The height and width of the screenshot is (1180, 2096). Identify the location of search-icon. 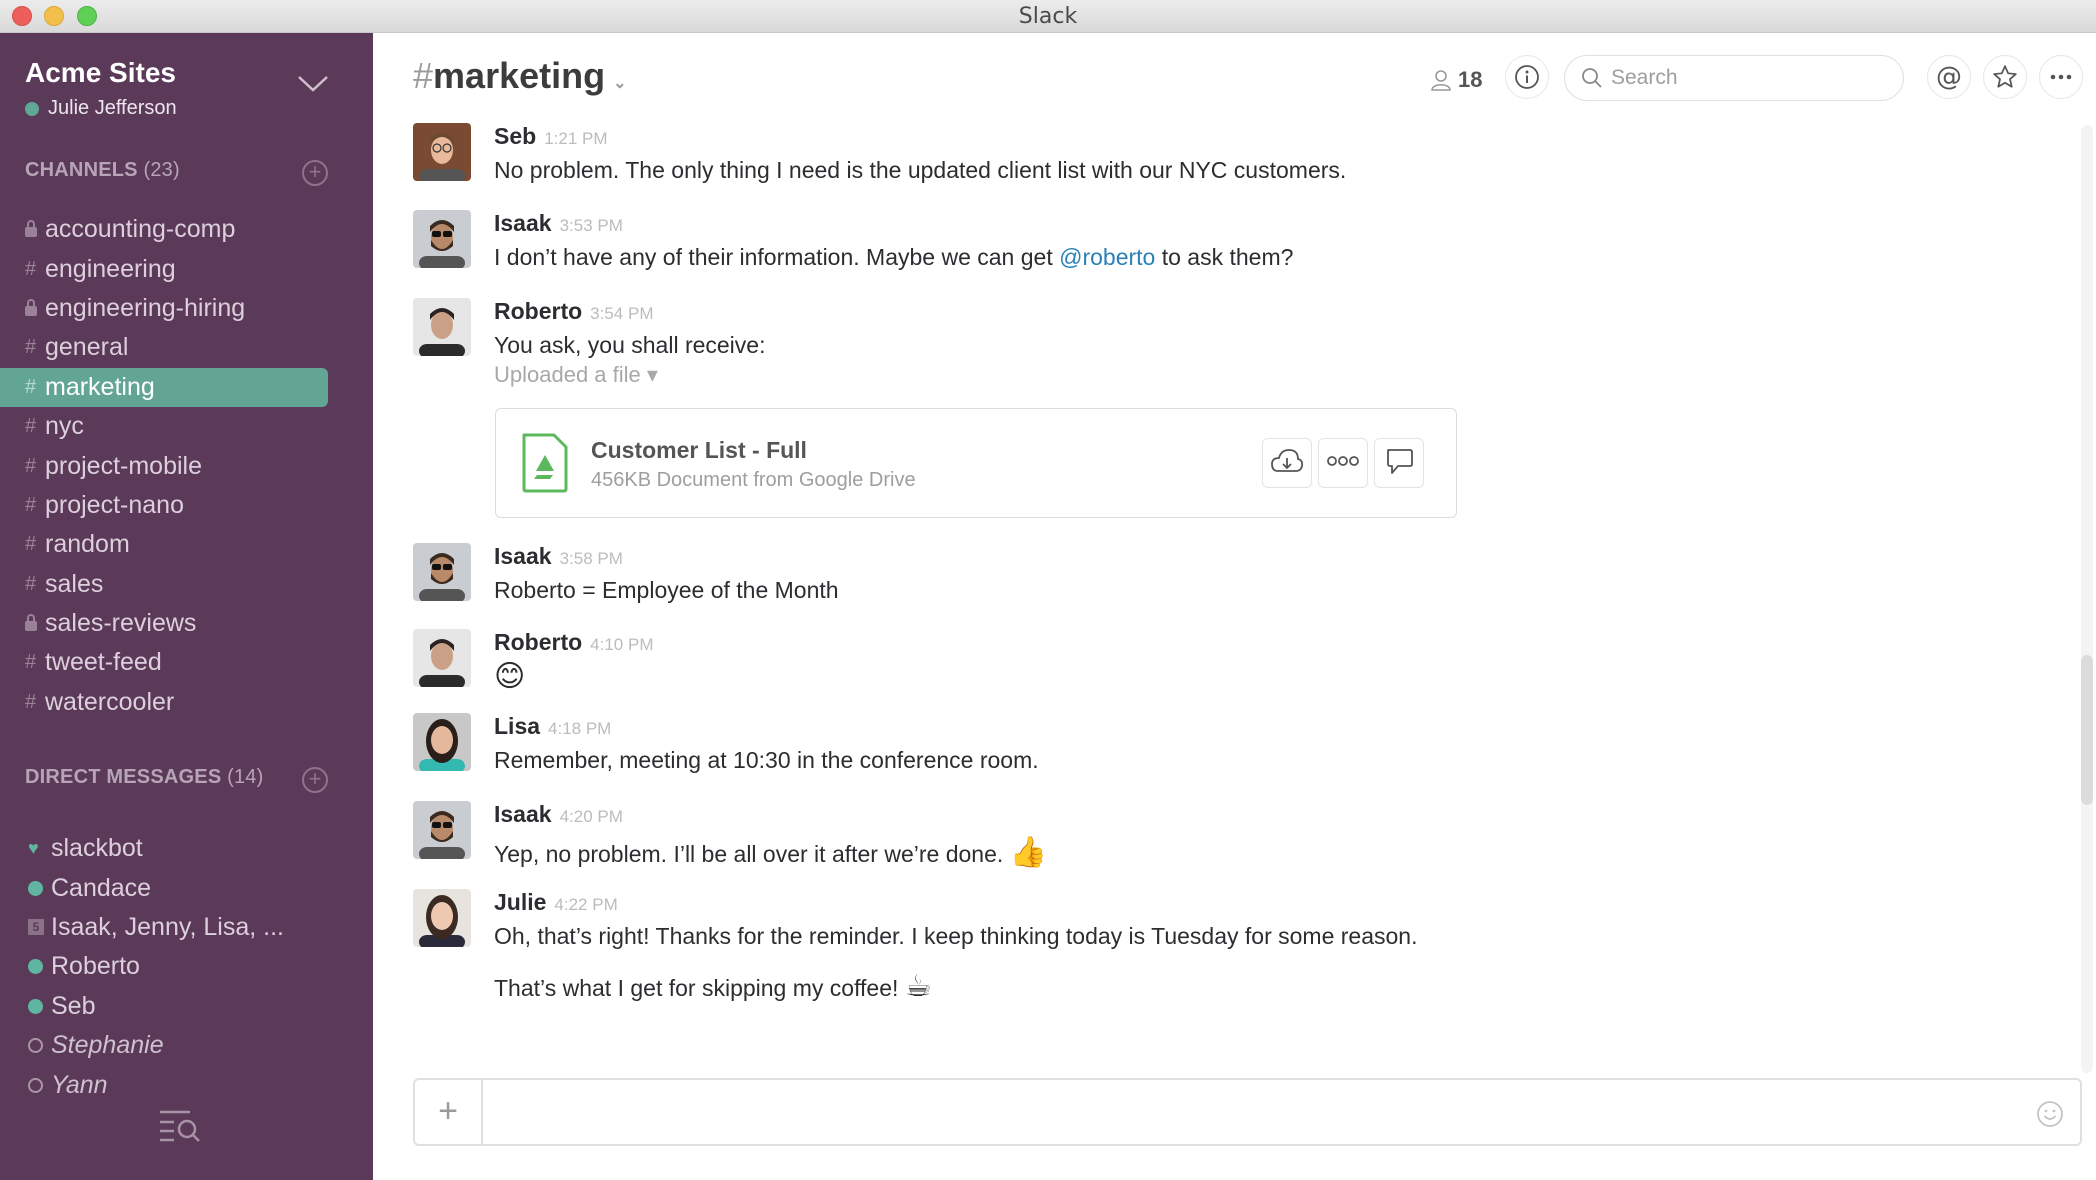
(1592, 78).